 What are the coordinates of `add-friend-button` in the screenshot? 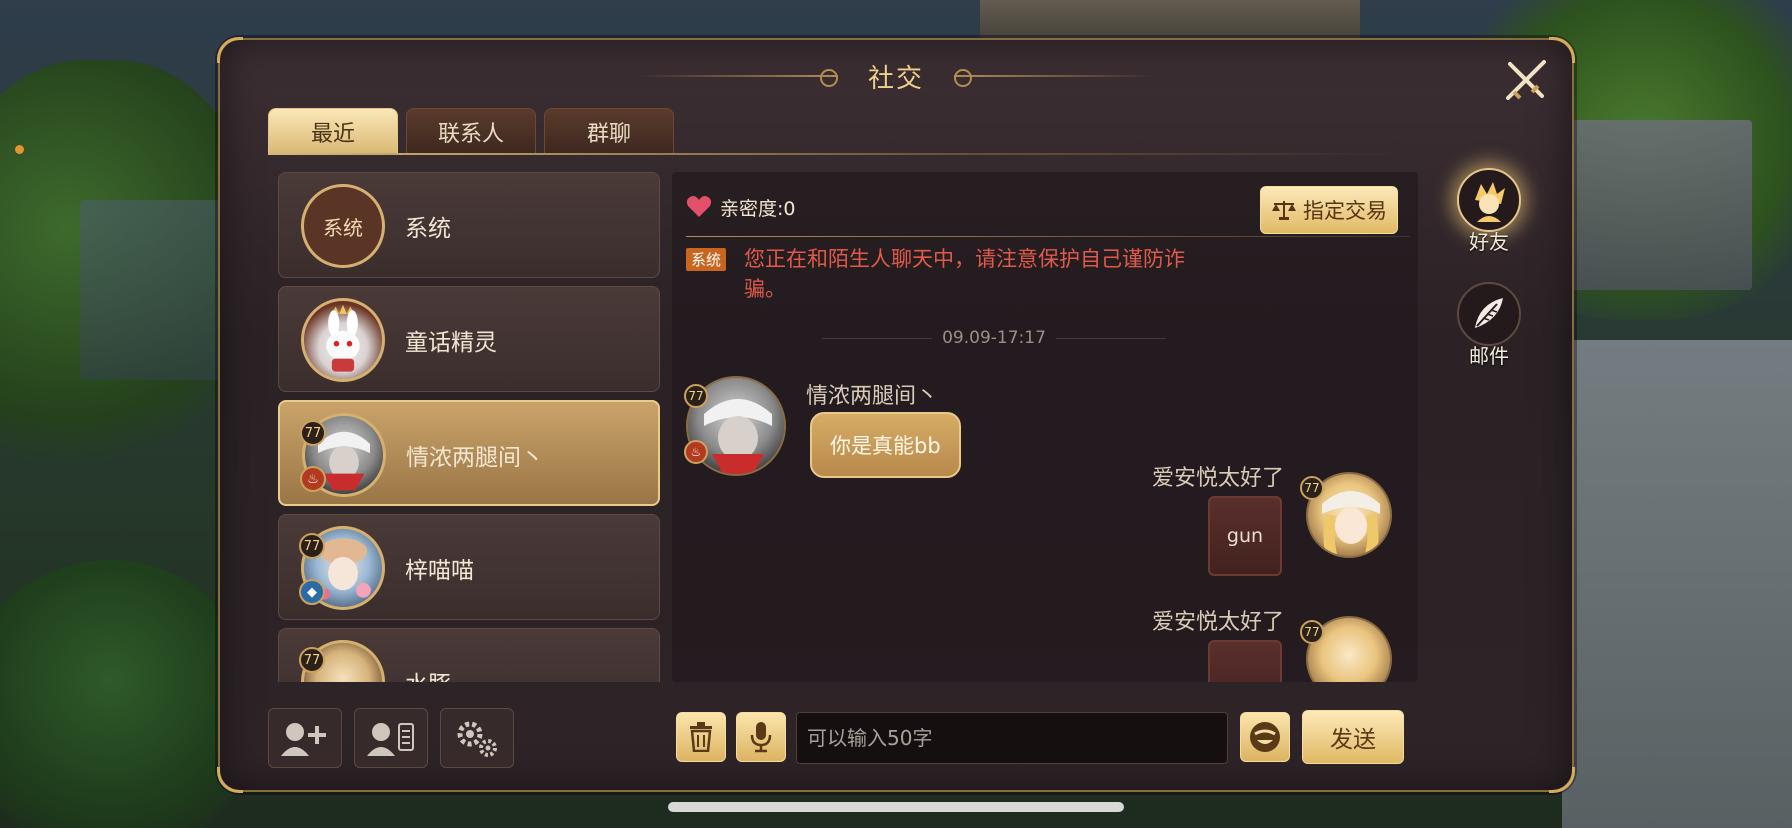 It's located at (305, 738).